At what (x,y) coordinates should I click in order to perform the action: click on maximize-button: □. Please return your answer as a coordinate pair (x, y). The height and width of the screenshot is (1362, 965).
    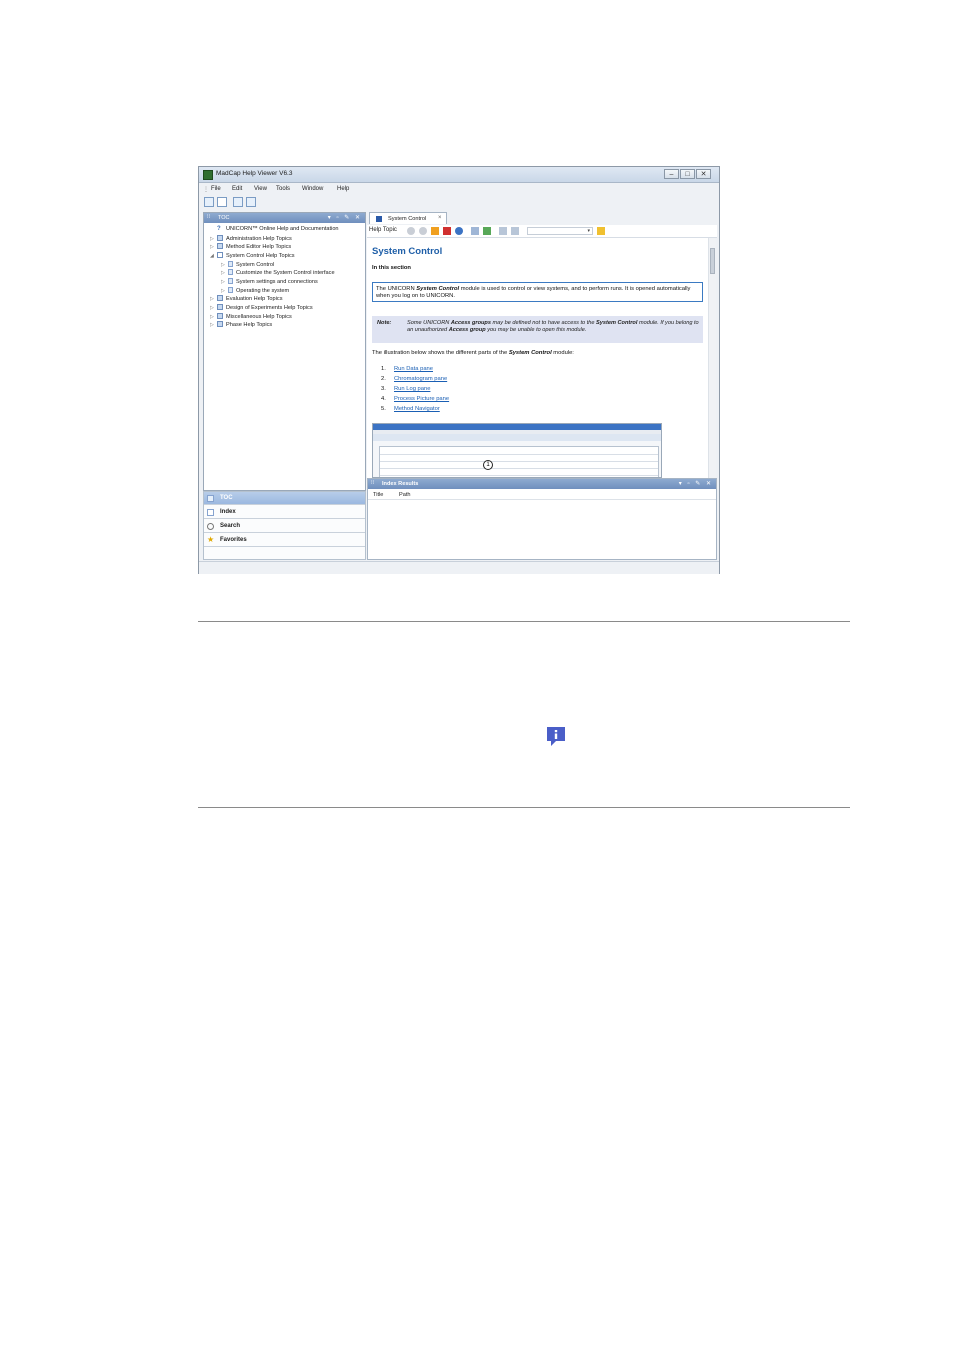
    Looking at the image, I should click on (687, 174).